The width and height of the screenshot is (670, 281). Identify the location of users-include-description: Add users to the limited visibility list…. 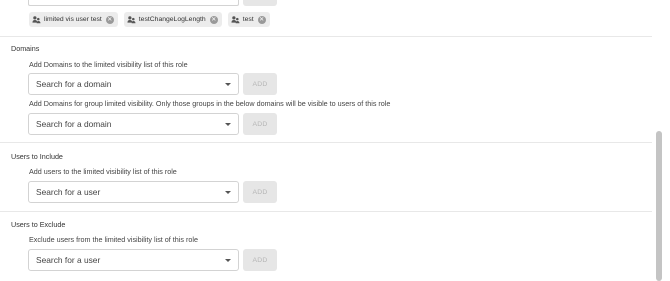
(103, 171).